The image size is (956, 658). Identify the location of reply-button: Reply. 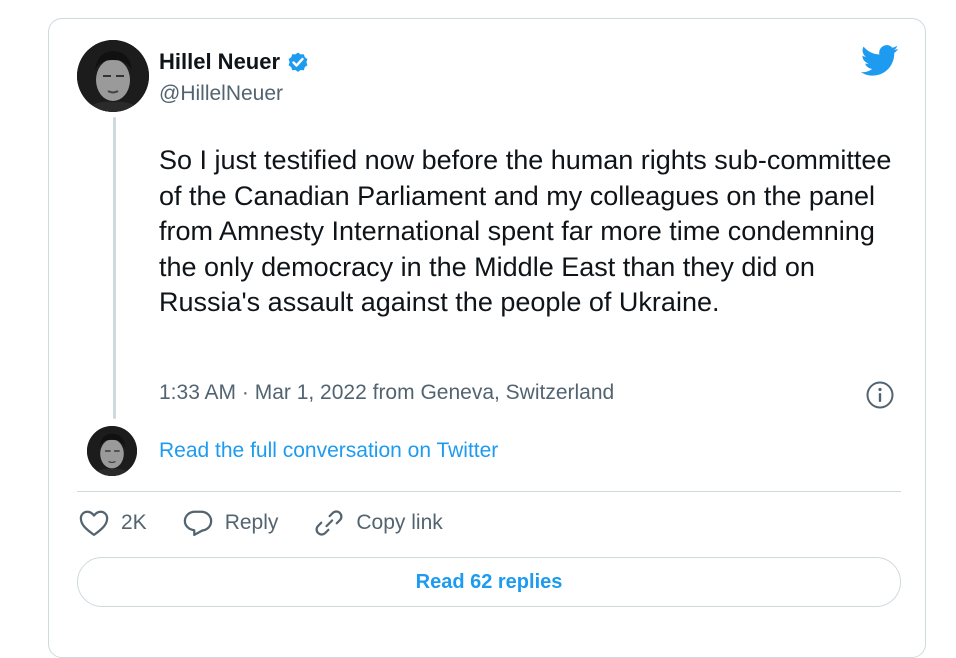
(231, 523).